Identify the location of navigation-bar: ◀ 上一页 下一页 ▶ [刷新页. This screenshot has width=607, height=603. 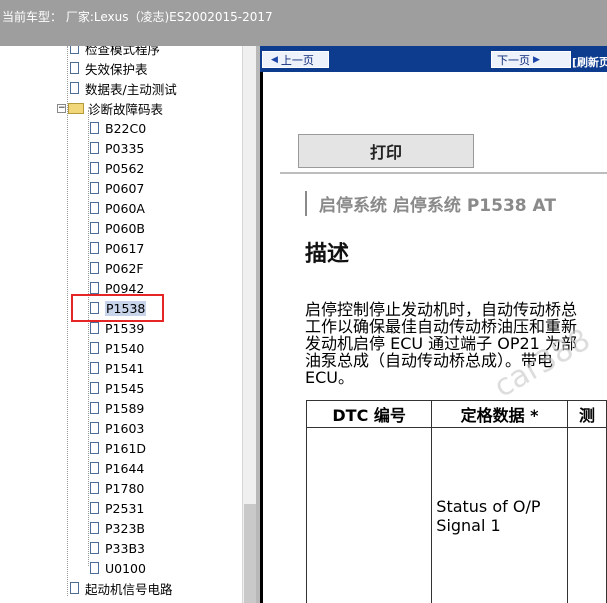
(433, 59).